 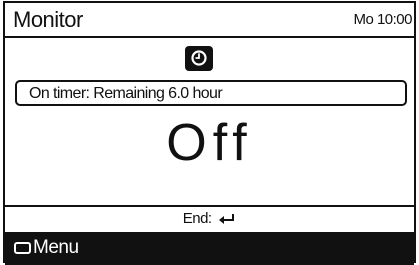 What do you see at coordinates (209, 20) in the screenshot?
I see `header: Monitor Mo 10:00` at bounding box center [209, 20].